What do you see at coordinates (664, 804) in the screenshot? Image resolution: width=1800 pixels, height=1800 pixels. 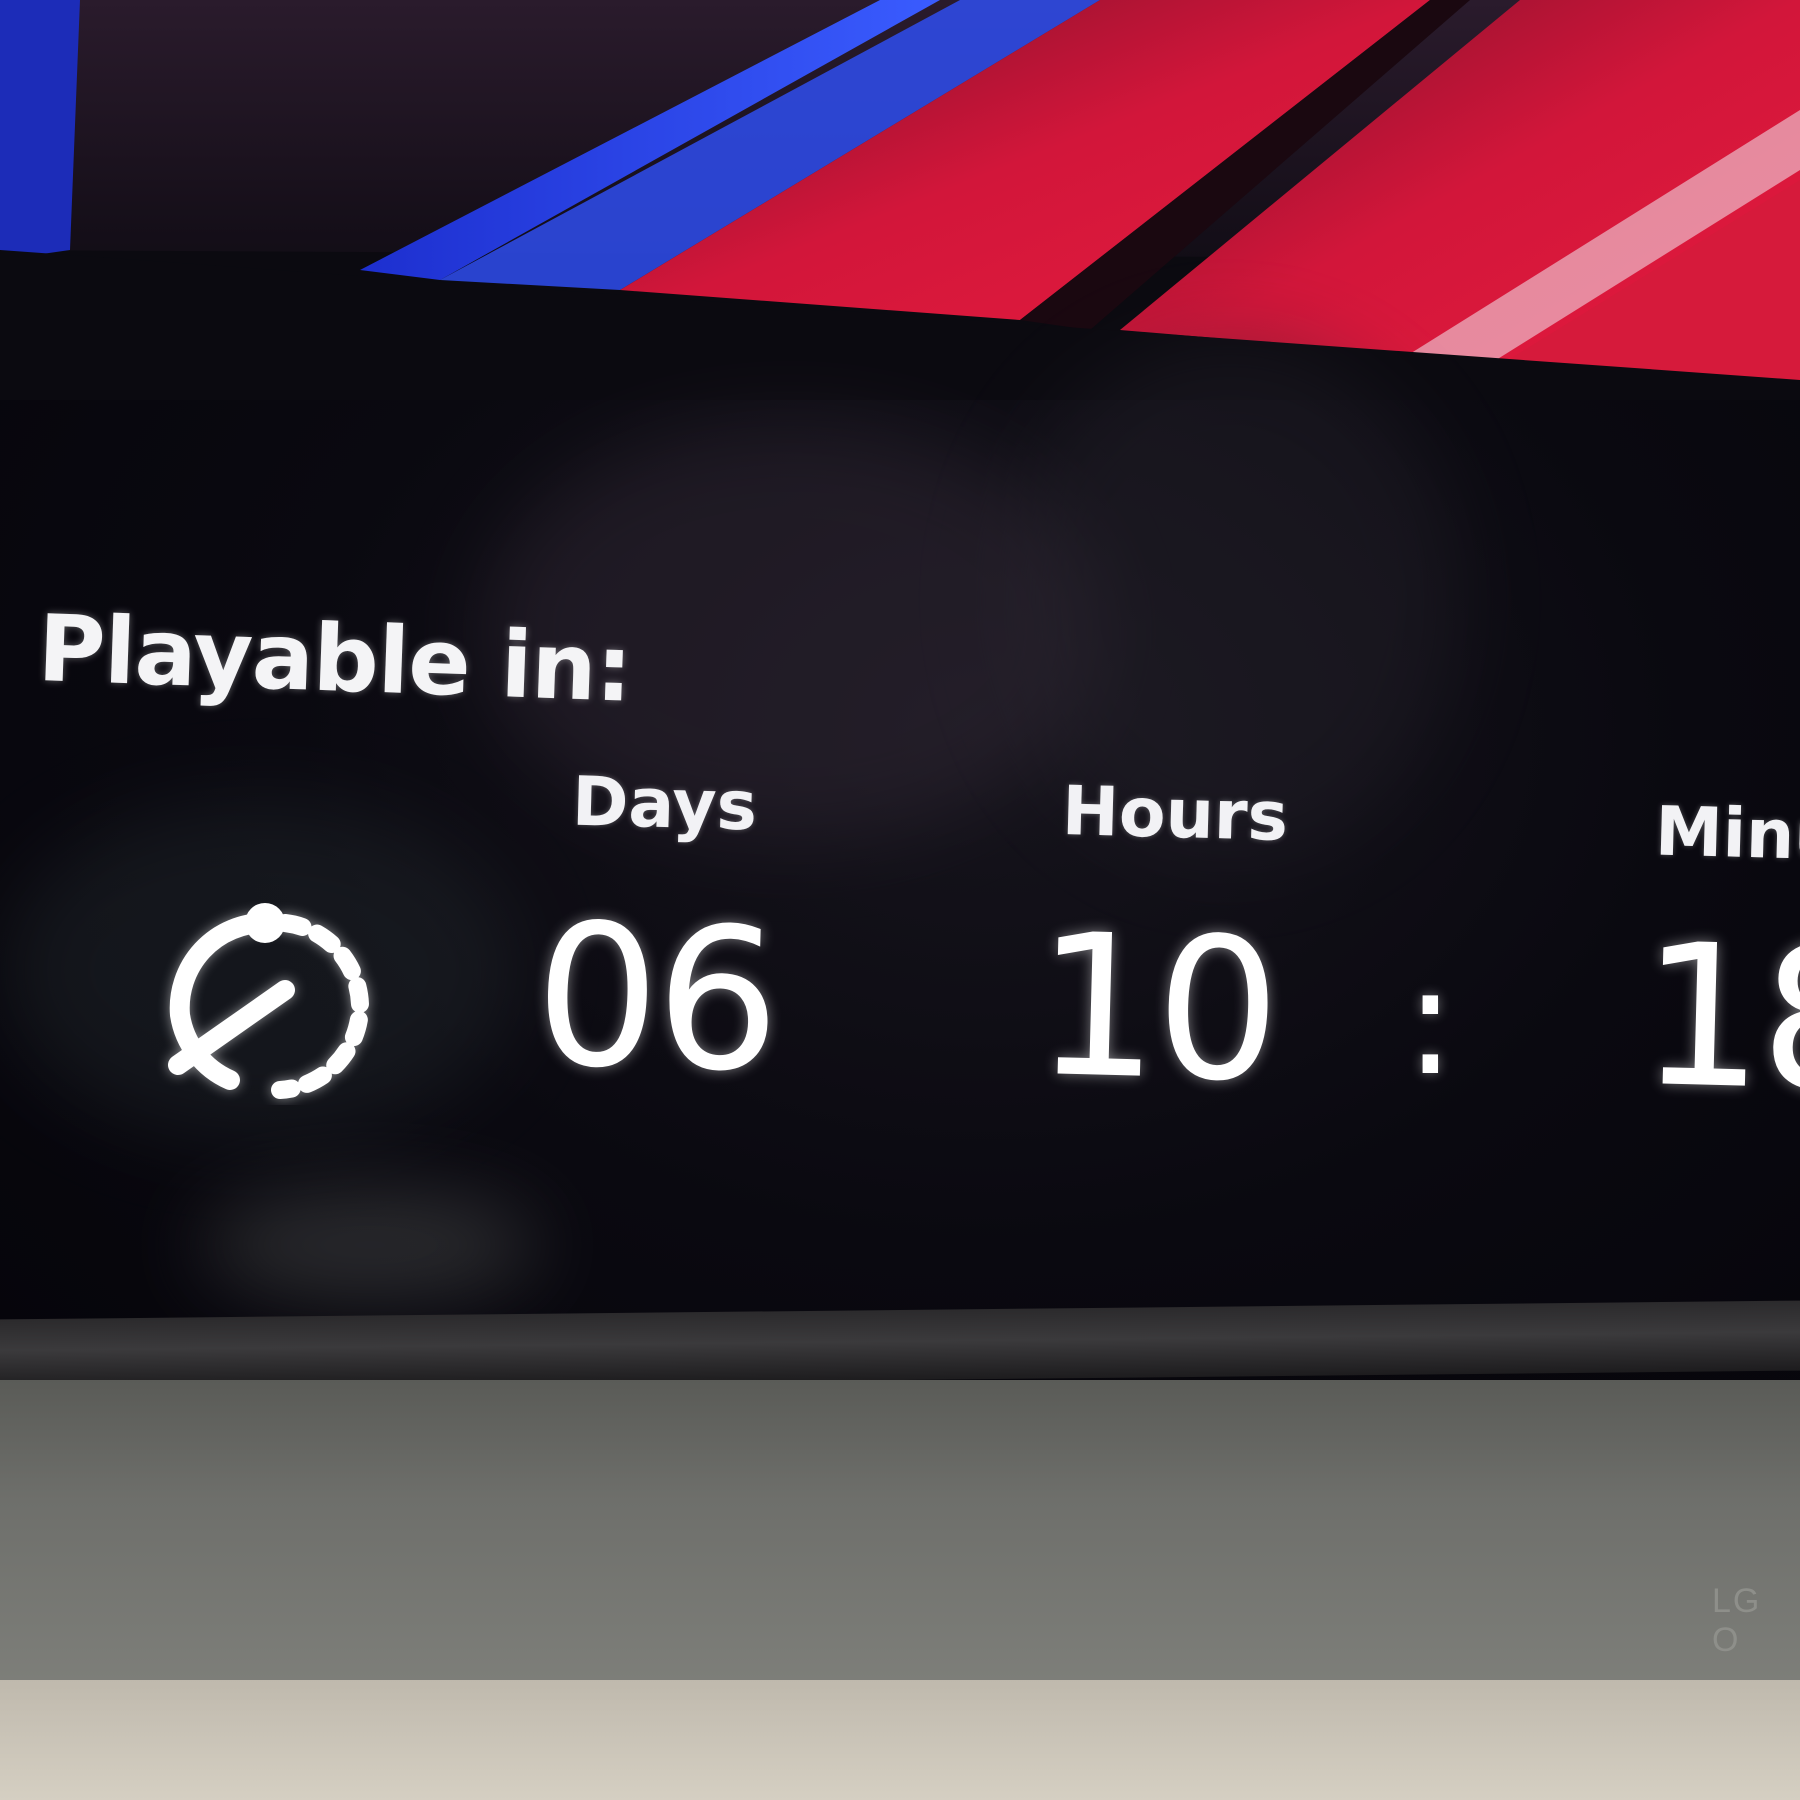 I see `days-label: Days` at bounding box center [664, 804].